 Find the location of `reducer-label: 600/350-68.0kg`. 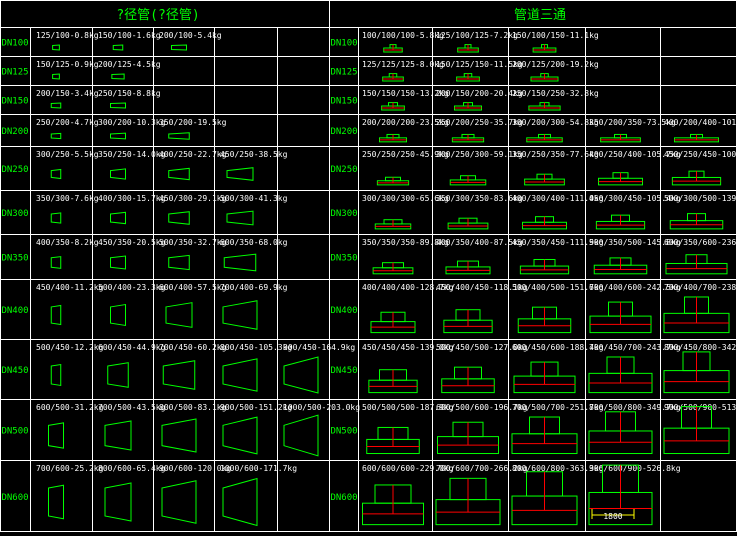

reducer-label: 600/350-68.0kg is located at coordinates (254, 242).